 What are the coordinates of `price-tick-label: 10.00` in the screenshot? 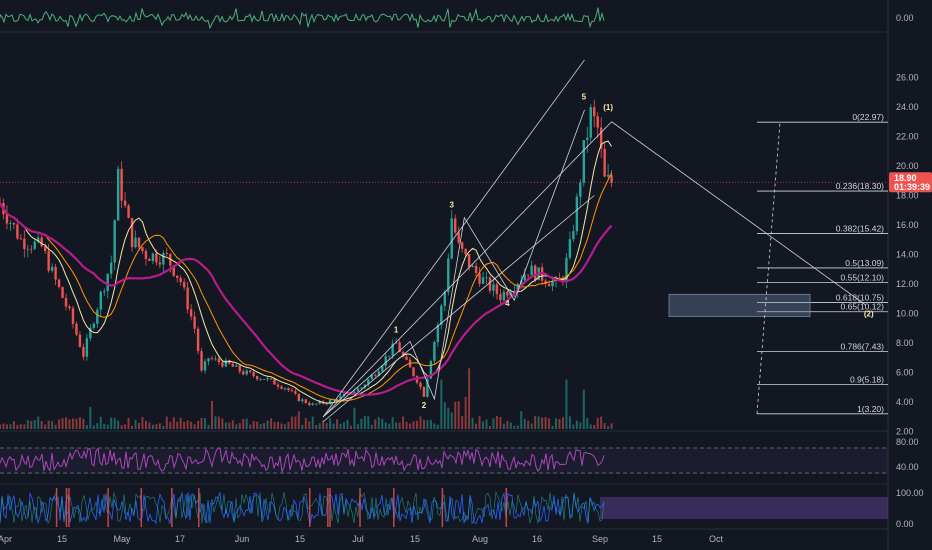 It's located at (907, 314).